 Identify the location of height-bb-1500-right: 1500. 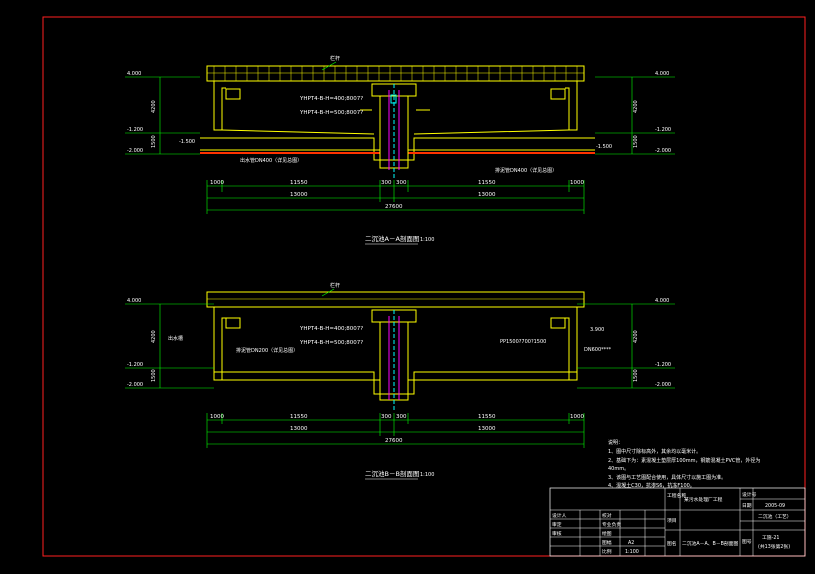
(636, 375).